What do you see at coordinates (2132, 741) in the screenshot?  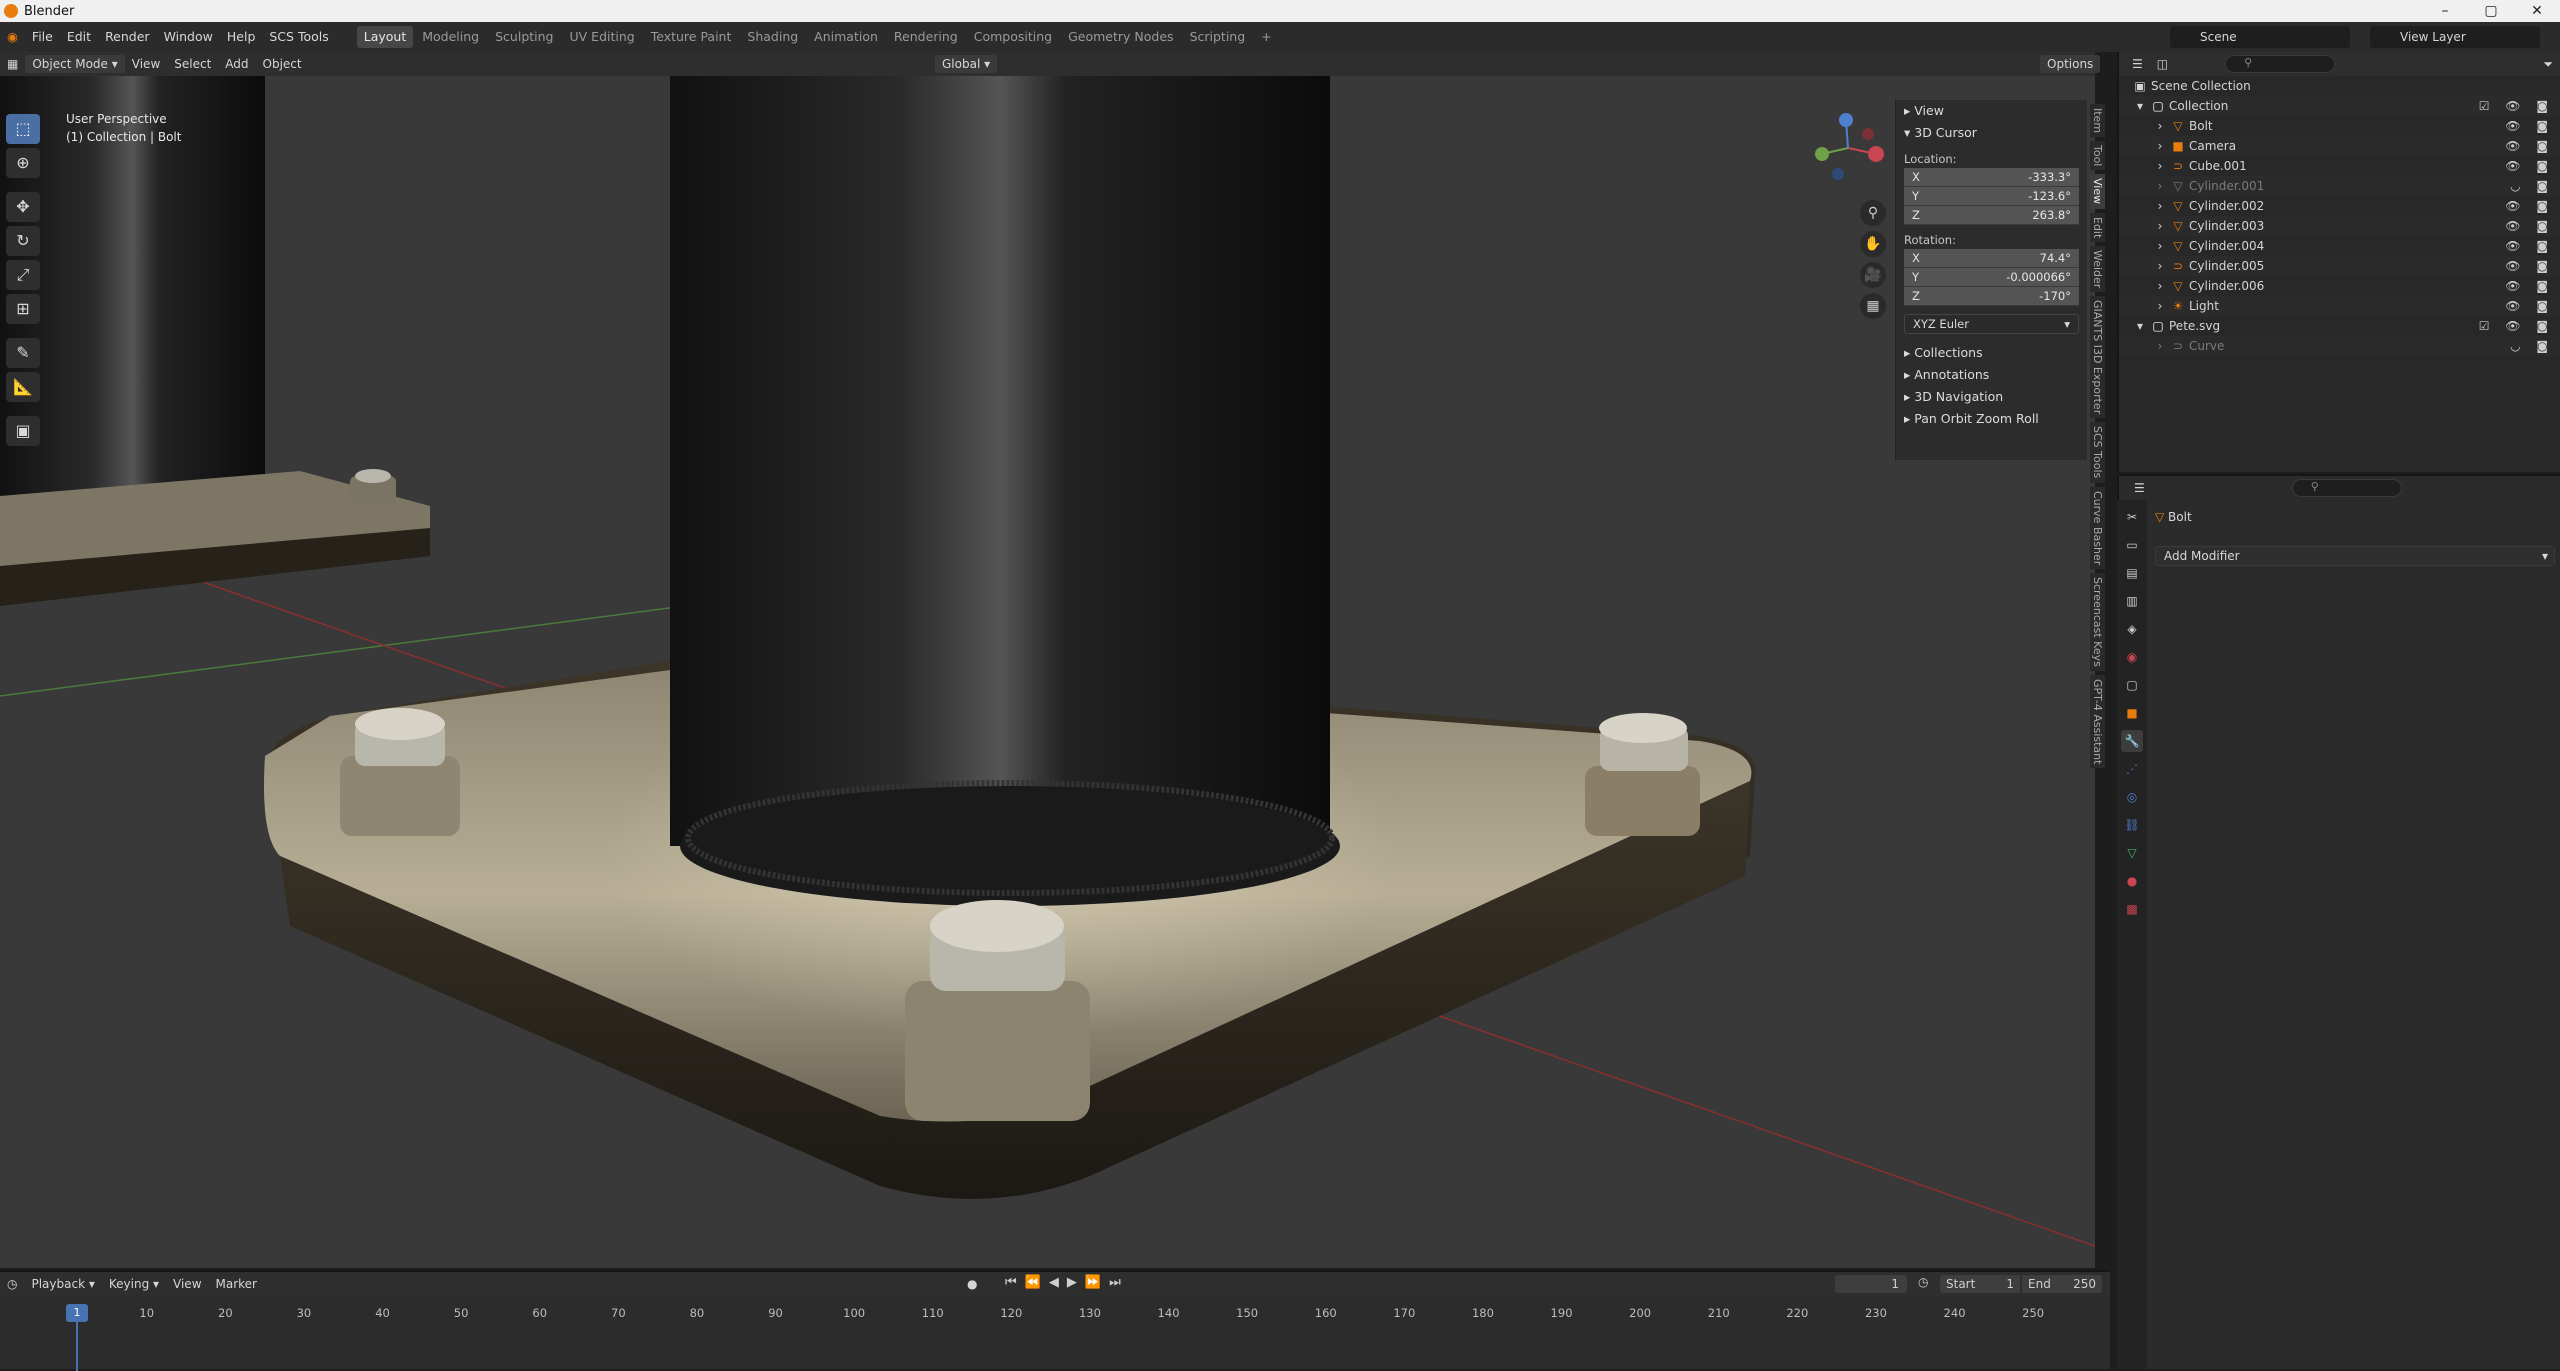 I see `modifier-wrench-icon: 🔧` at bounding box center [2132, 741].